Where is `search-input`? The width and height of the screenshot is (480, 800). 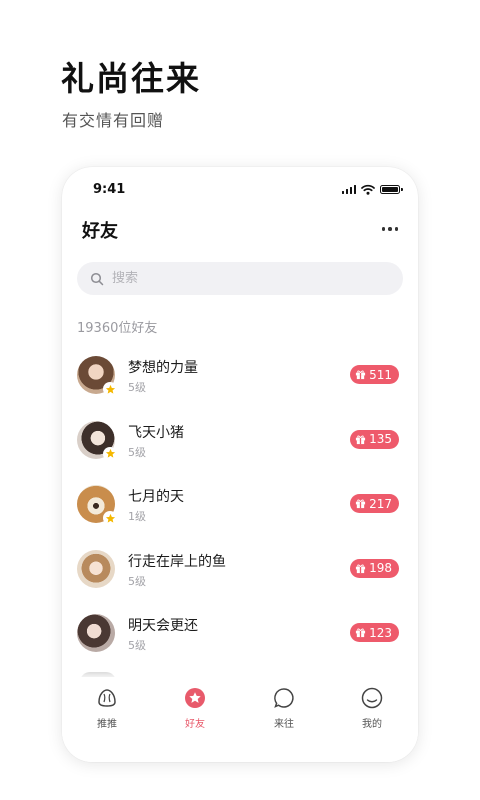
search-input is located at coordinates (242, 278).